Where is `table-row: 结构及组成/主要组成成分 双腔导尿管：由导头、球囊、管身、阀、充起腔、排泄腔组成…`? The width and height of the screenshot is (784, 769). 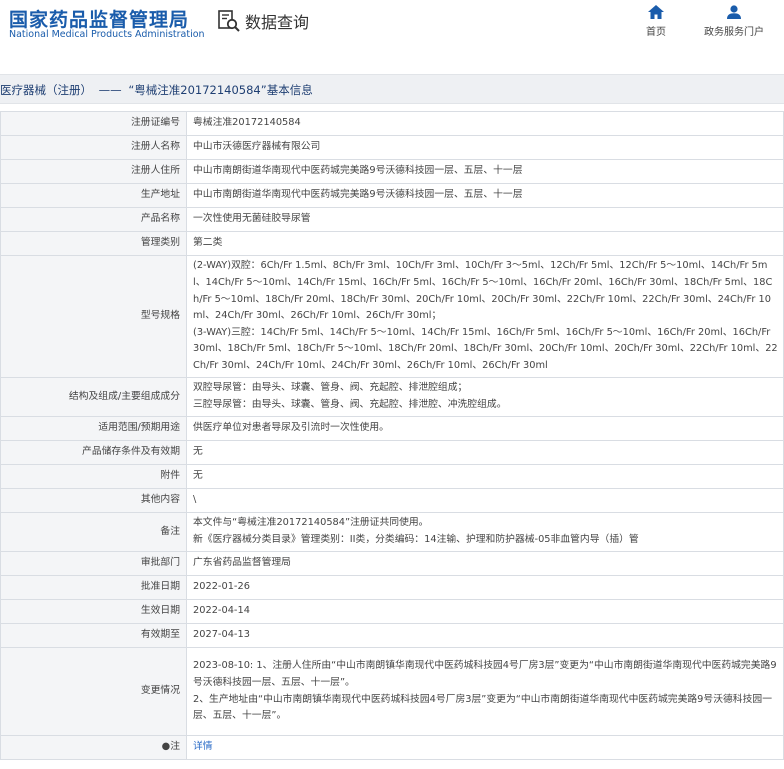
table-row: 结构及组成/主要组成成分 双腔导尿管：由导头、球囊、管身、阀、充起腔、排泄腔组成… is located at coordinates (392, 397).